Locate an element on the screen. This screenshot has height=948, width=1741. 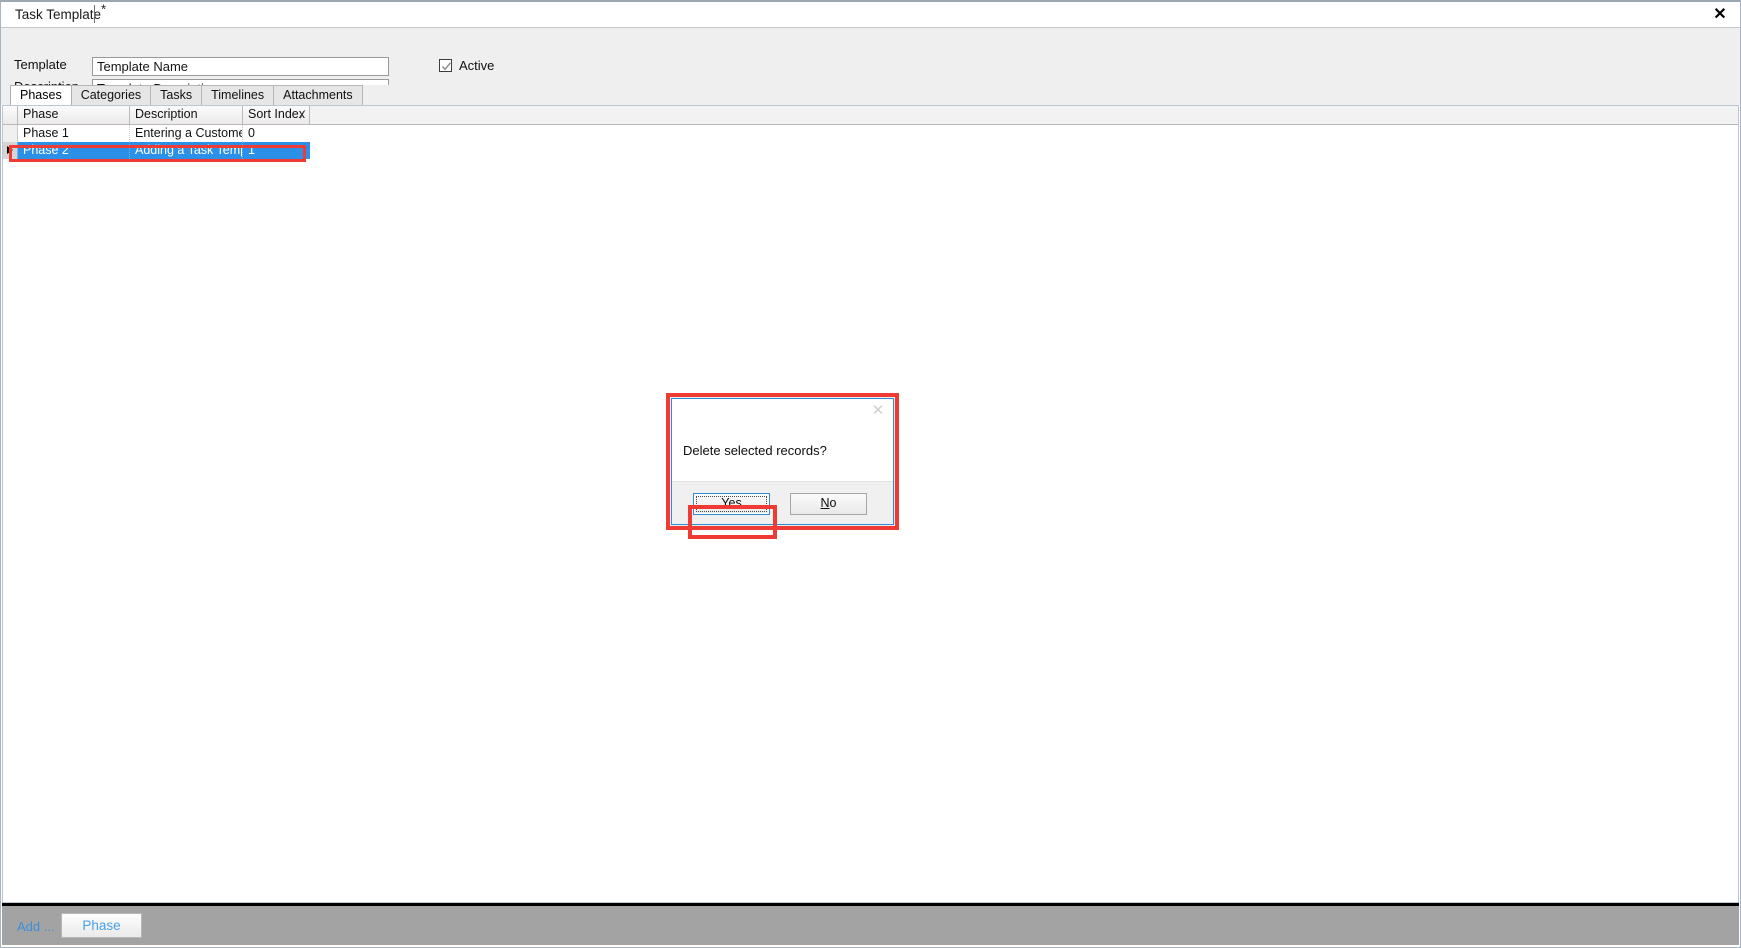
document-tab-label: Task Template is located at coordinates (58, 14).